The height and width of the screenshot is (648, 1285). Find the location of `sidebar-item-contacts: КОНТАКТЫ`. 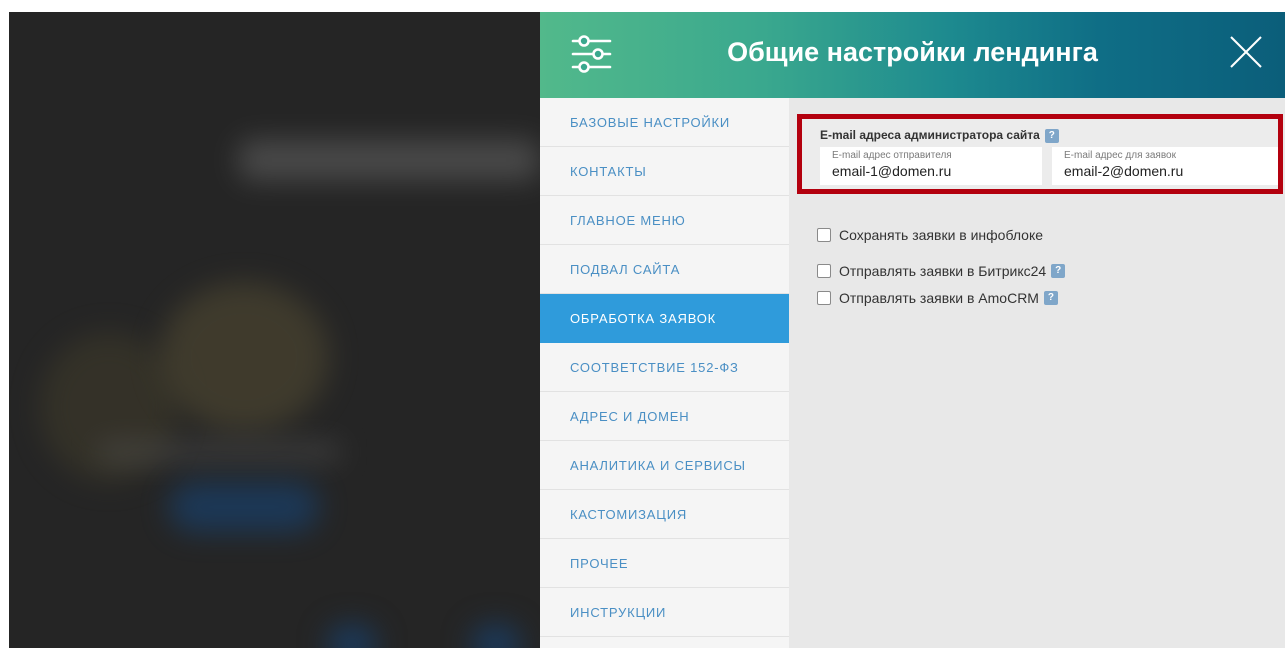

sidebar-item-contacts: КОНТАКТЫ is located at coordinates (664, 171).